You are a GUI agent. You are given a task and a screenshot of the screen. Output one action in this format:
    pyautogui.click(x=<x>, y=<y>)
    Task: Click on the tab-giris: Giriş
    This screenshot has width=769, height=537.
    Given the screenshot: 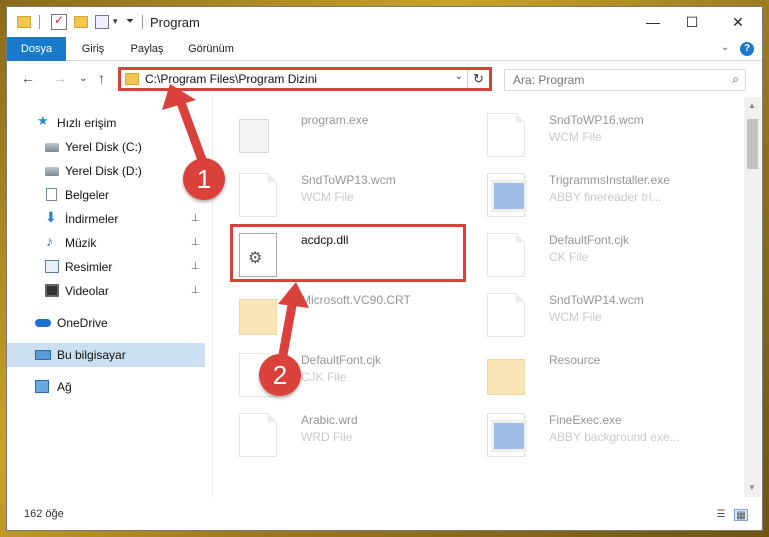 What is the action you would take?
    pyautogui.click(x=93, y=49)
    